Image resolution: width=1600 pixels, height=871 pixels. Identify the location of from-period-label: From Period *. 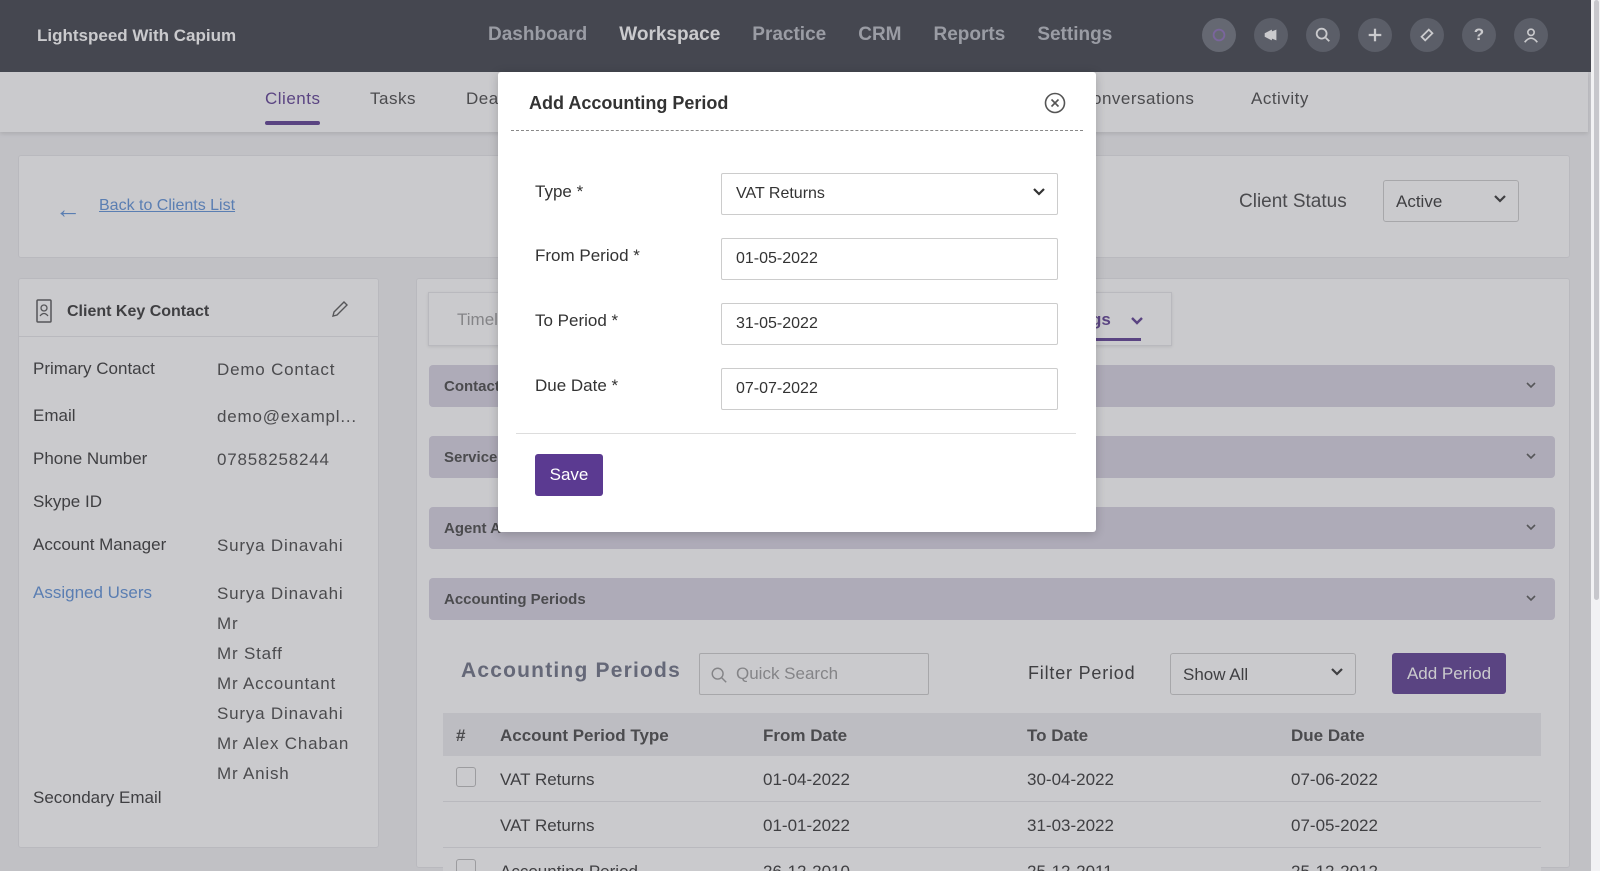
(587, 255).